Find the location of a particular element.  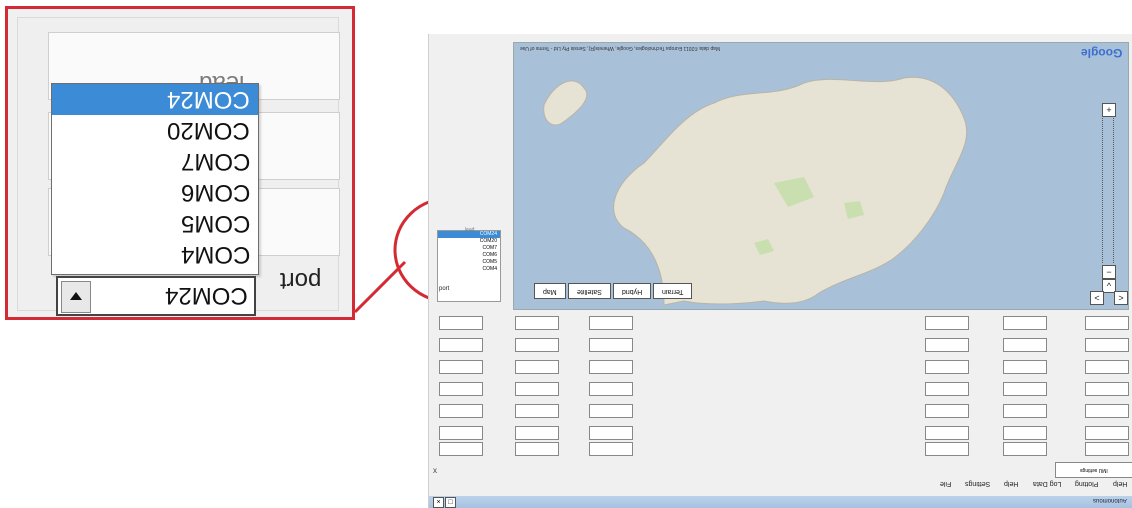

google-logo: Google is located at coordinates (1101, 53).